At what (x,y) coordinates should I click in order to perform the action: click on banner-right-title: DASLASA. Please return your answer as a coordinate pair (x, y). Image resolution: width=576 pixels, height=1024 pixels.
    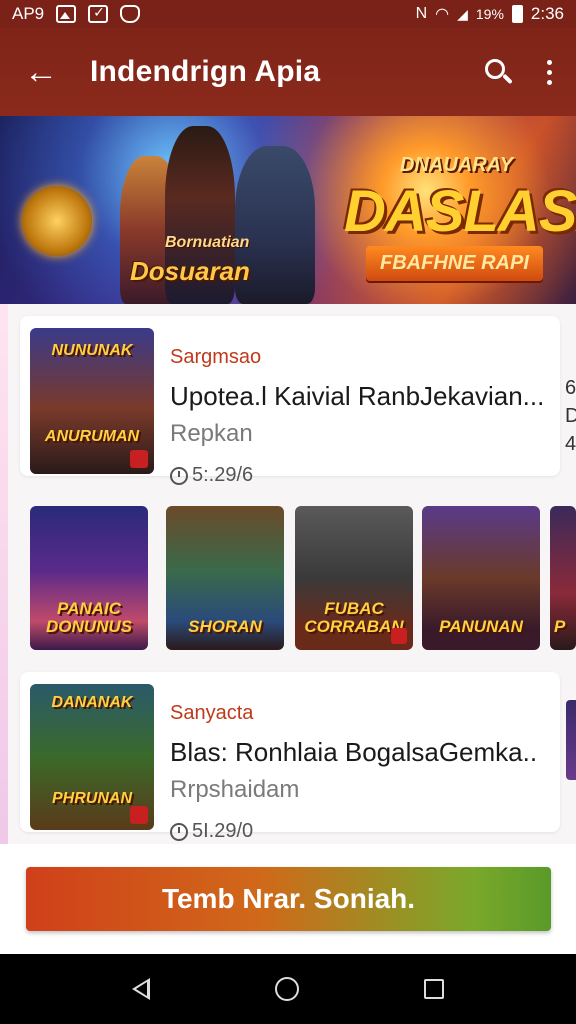
    Looking at the image, I should click on (460, 211).